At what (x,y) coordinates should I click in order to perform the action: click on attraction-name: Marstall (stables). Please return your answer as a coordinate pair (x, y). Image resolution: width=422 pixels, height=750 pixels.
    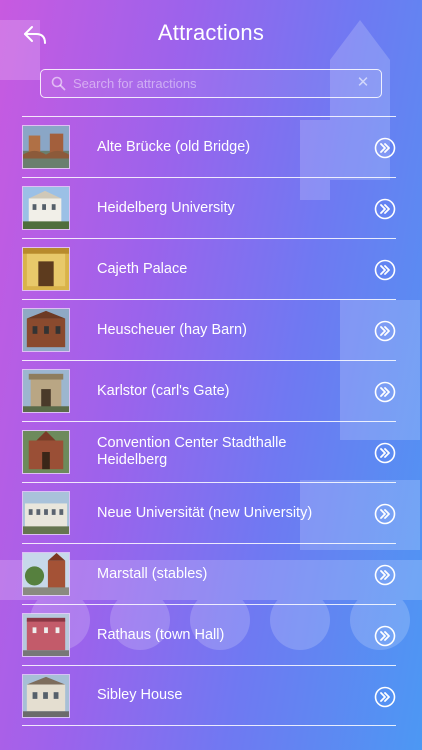
    Looking at the image, I should click on (152, 573).